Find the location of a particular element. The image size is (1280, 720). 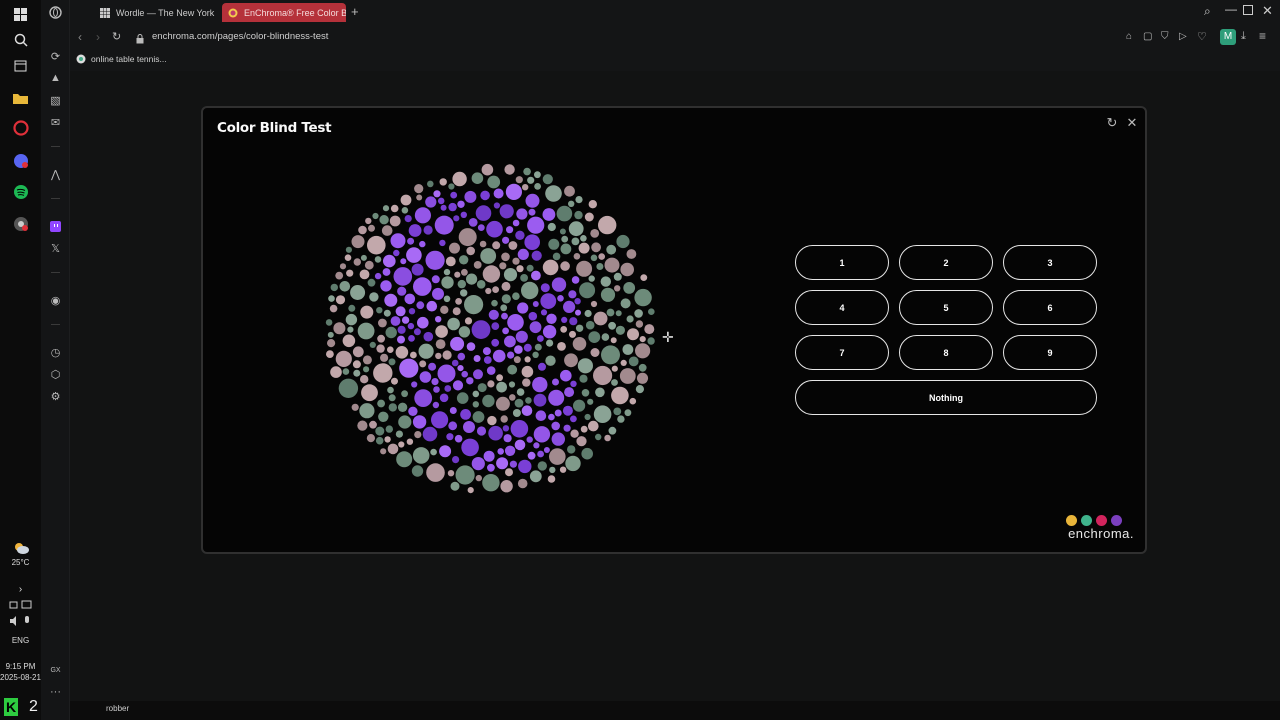

play-icon: ▷ is located at coordinates (1183, 36).